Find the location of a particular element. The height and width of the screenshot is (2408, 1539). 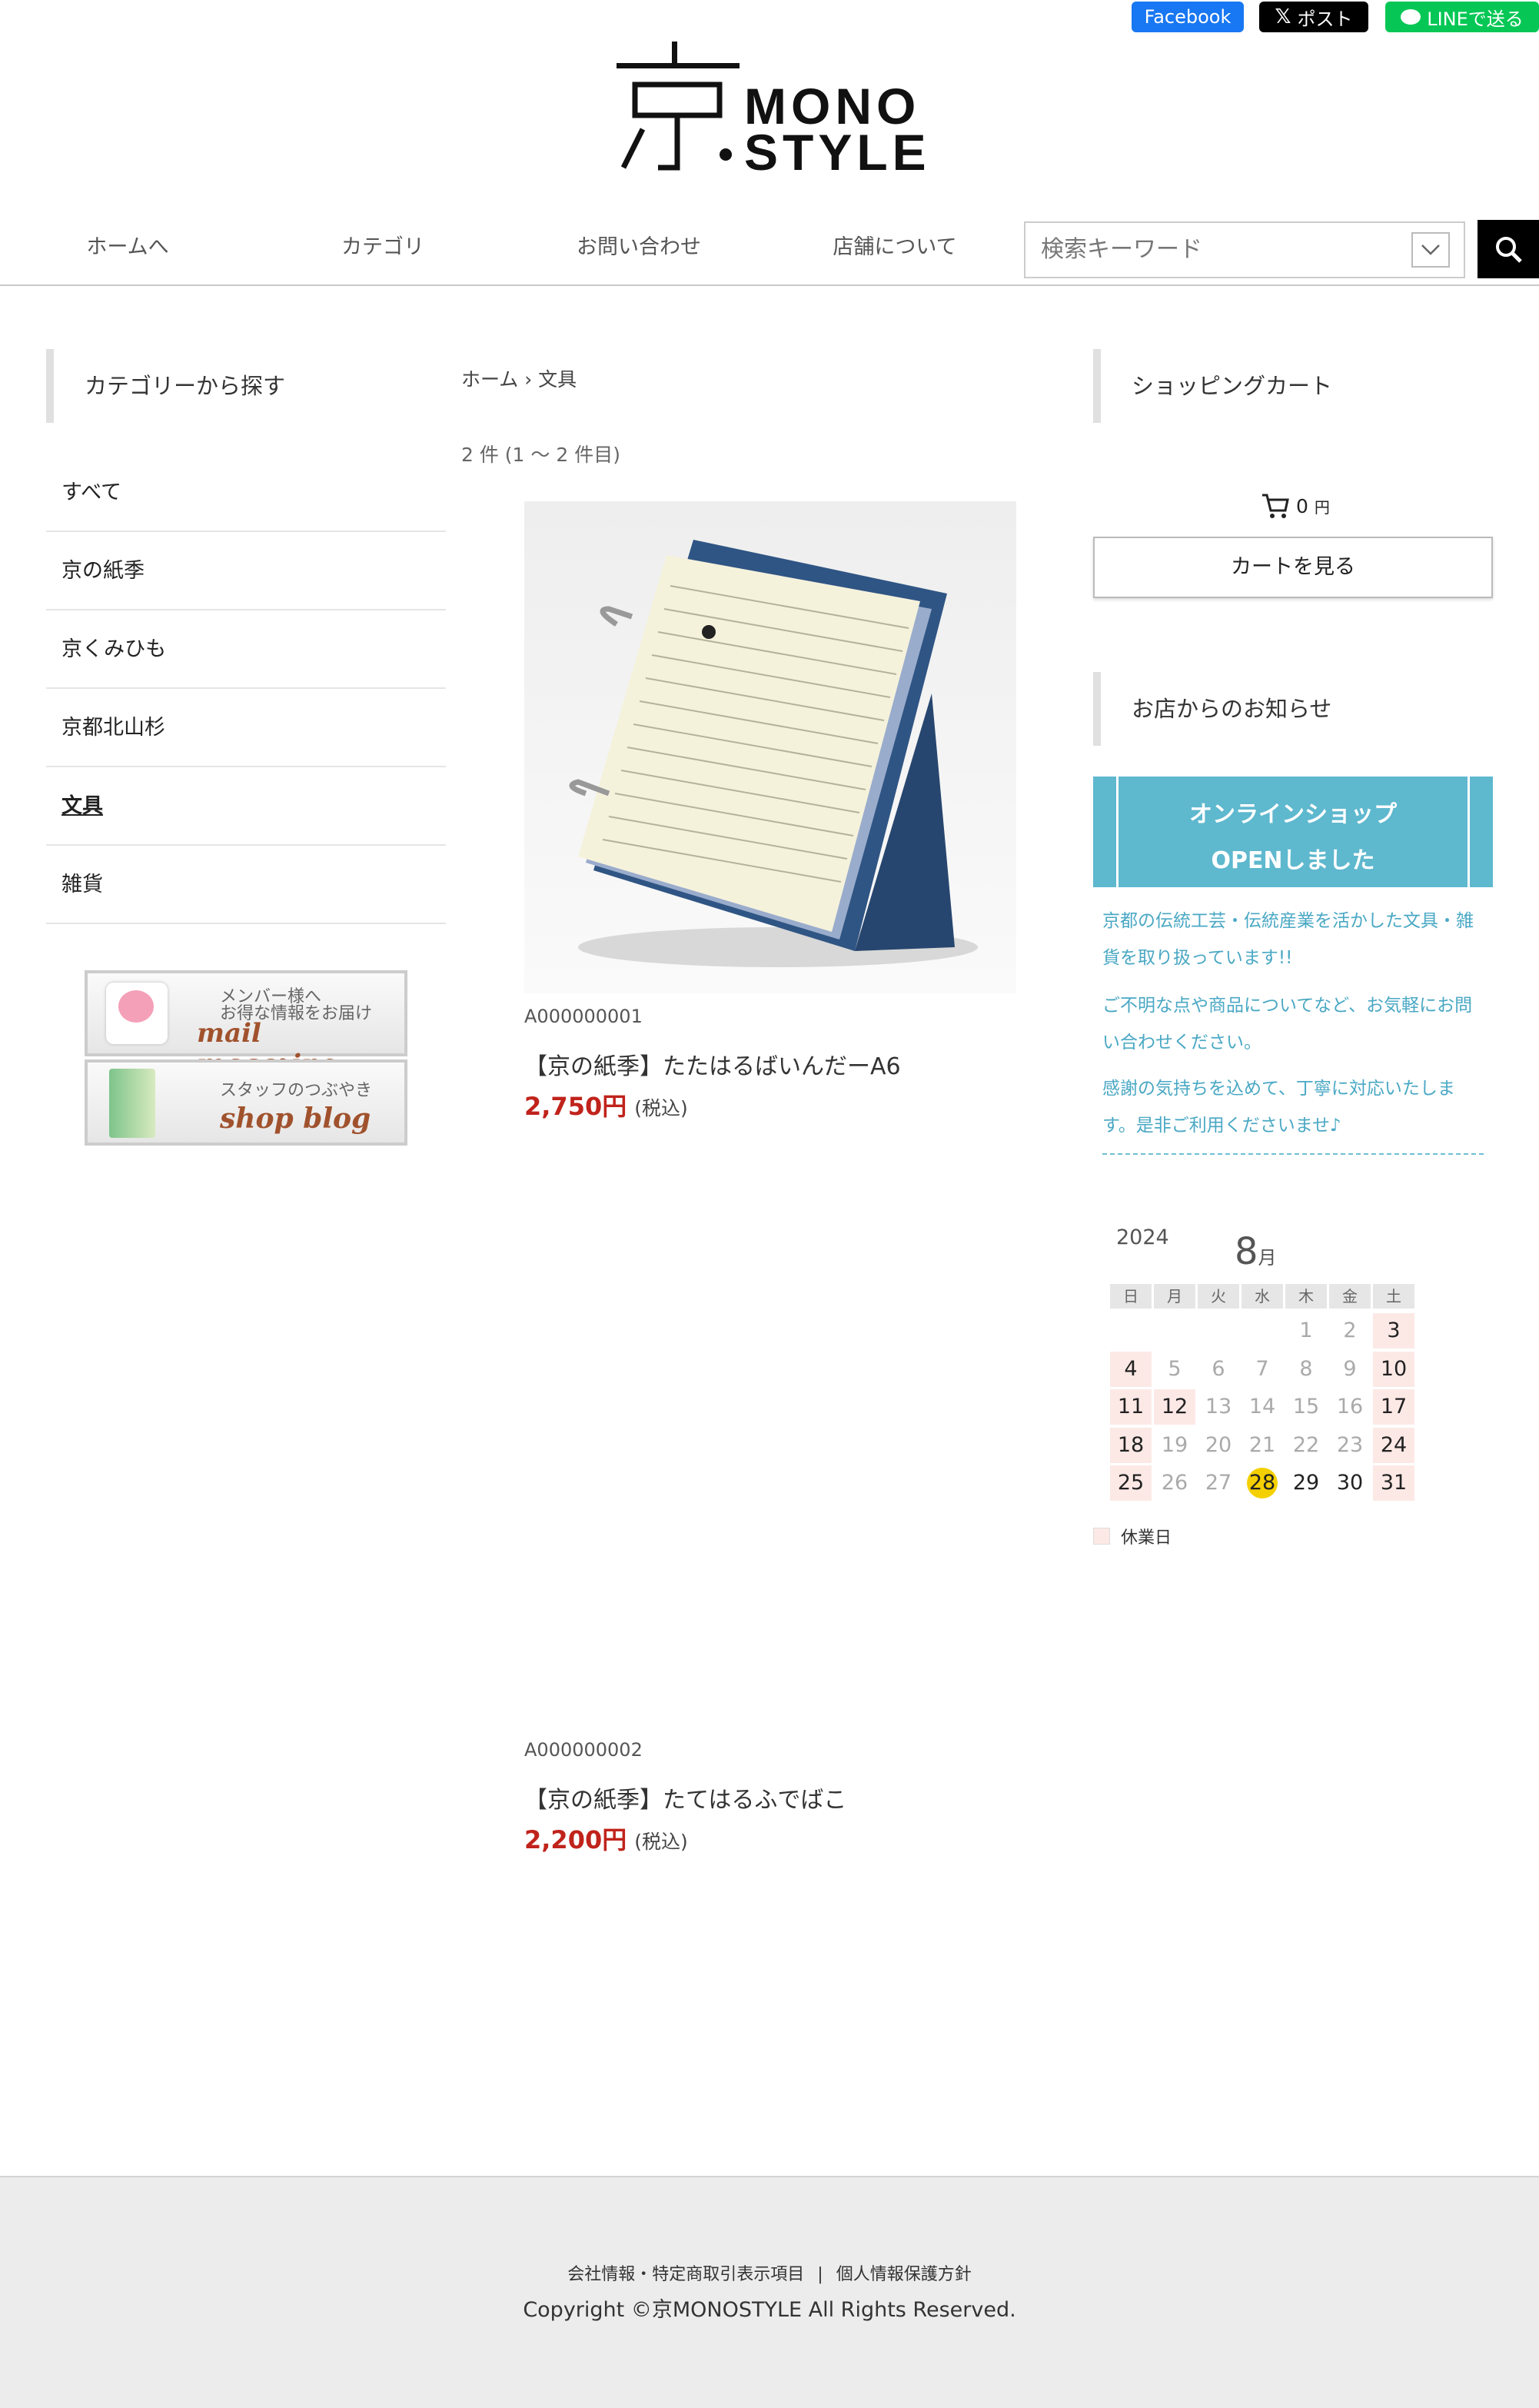

search-placeholder: 検索キーワード is located at coordinates (1121, 249).